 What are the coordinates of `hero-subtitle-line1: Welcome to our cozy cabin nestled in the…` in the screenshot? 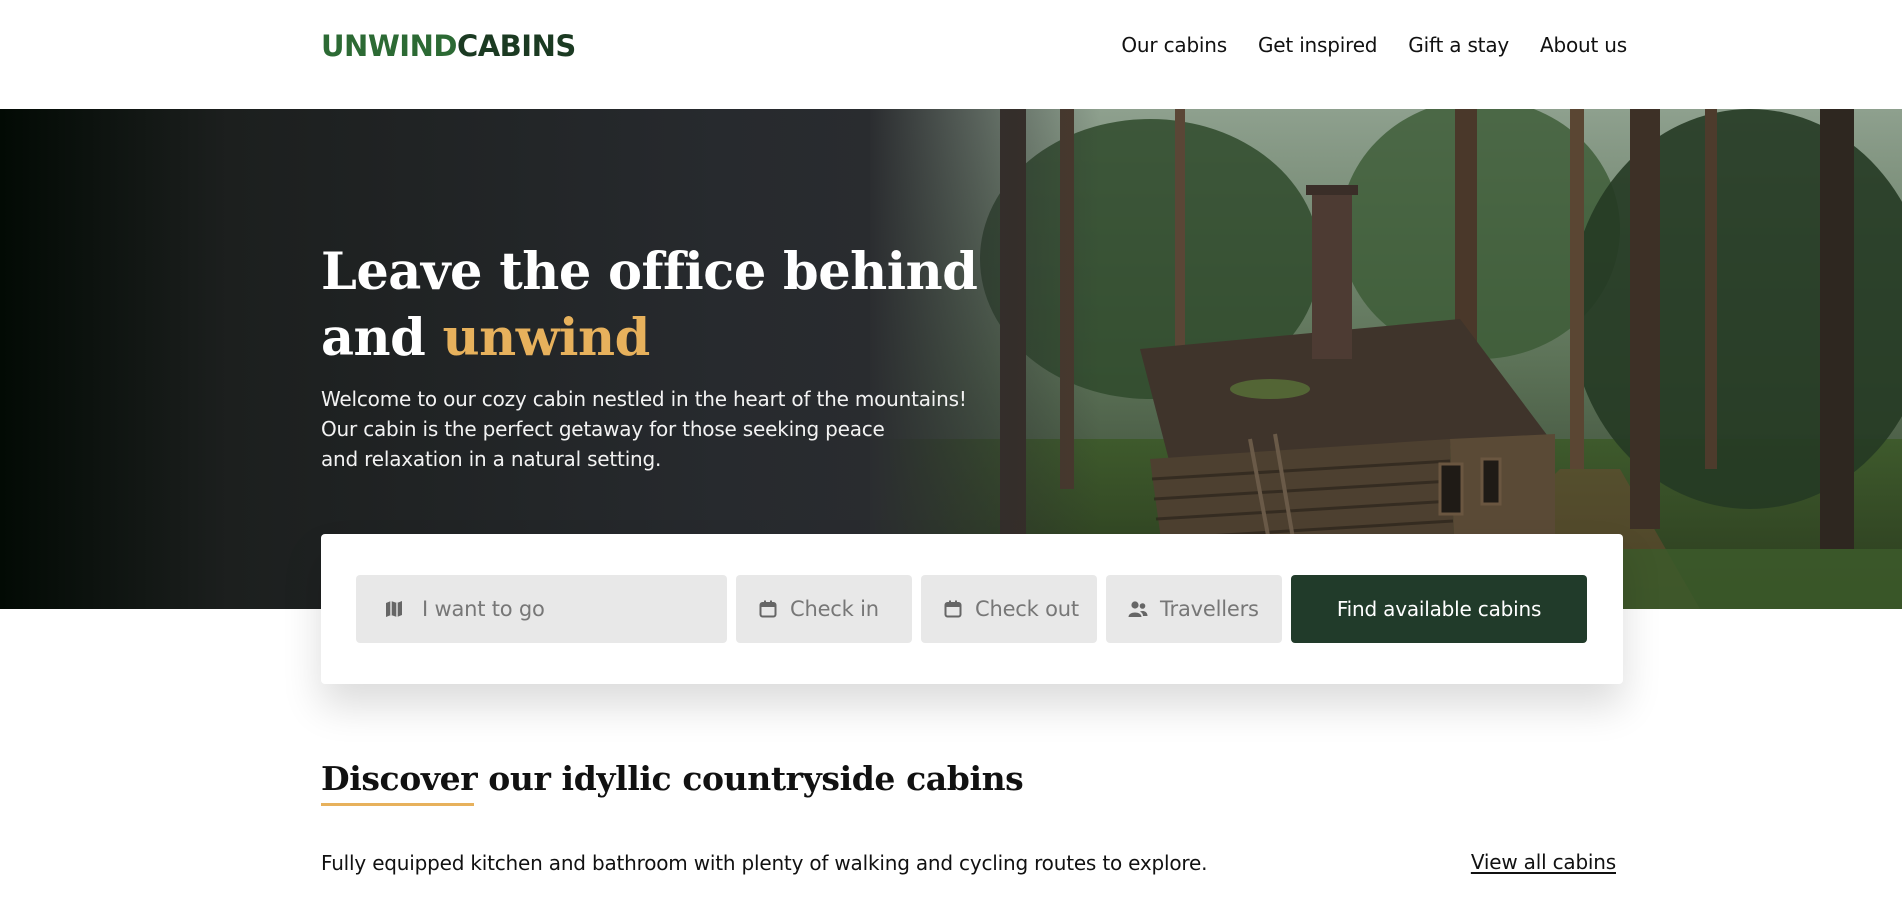 It's located at (644, 399).